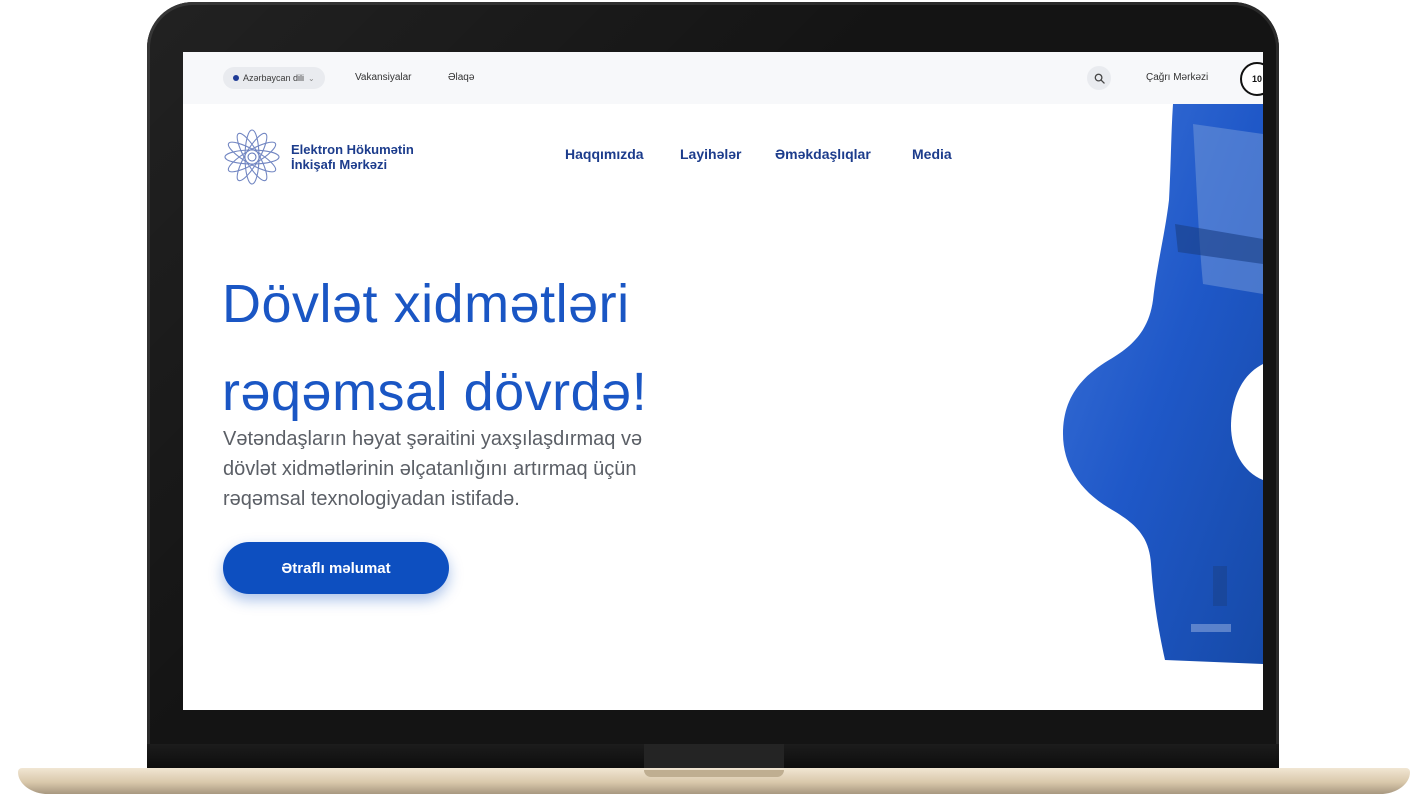  Describe the element at coordinates (714, 756) in the screenshot. I see `laptop-hinge-center` at that location.